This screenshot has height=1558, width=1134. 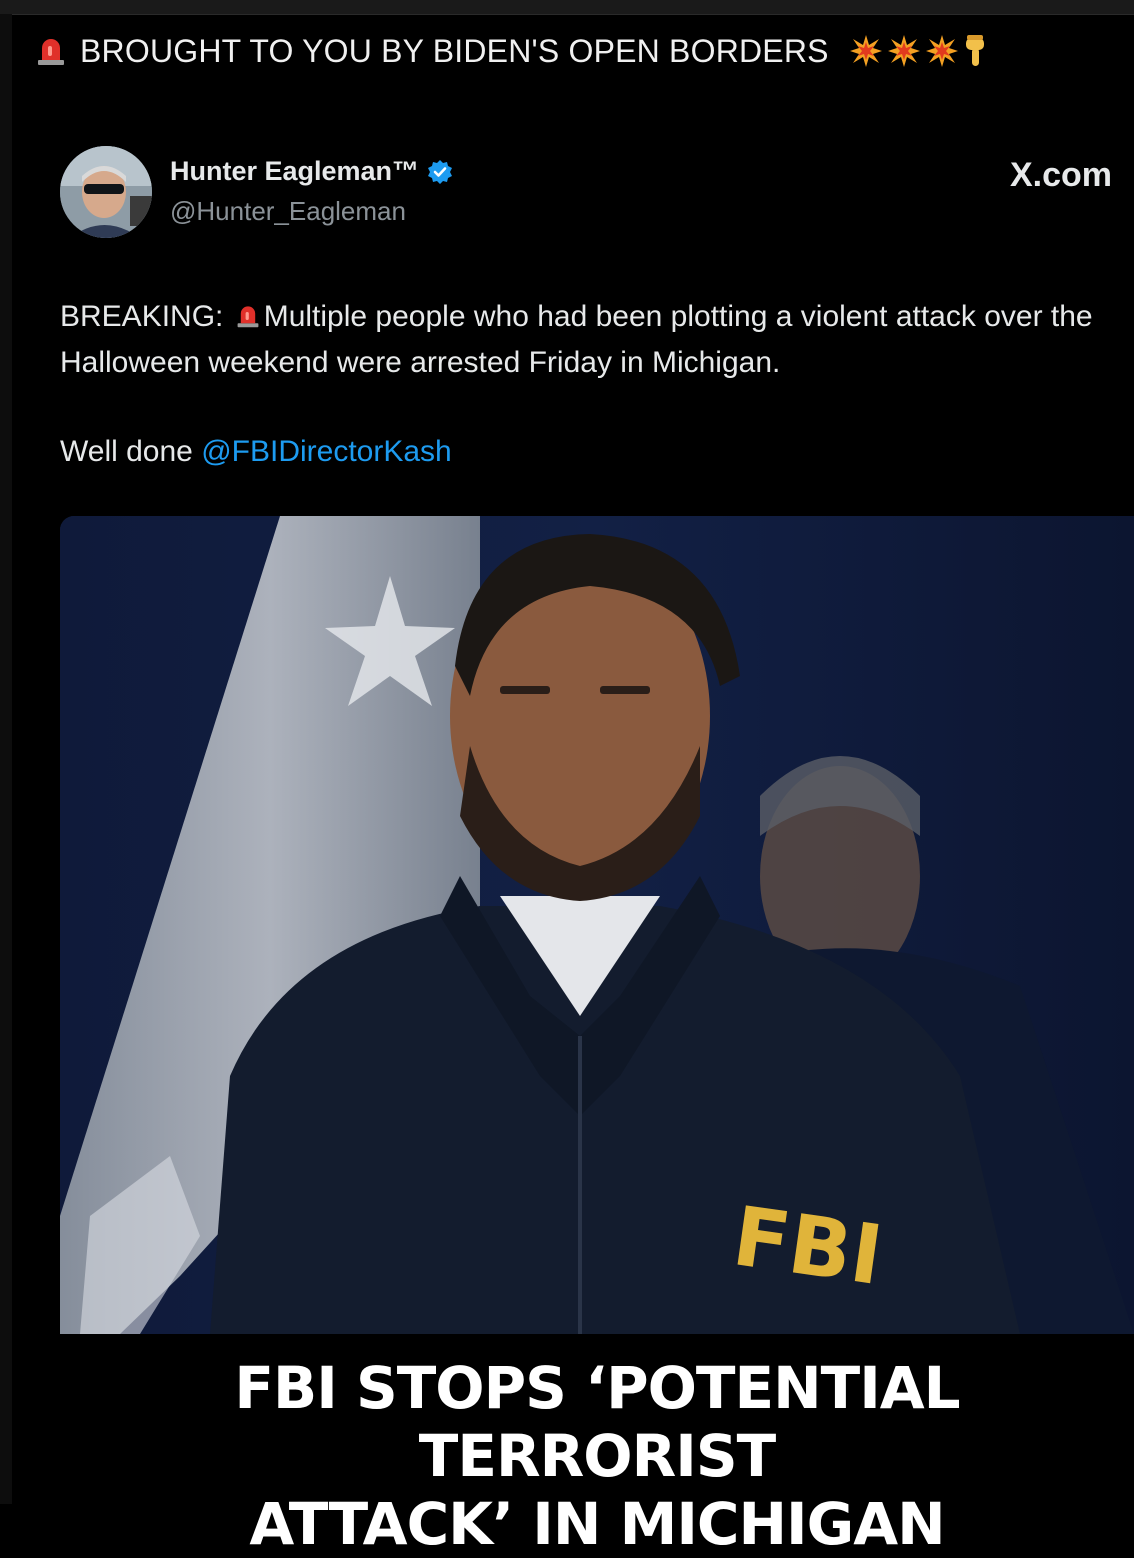 I want to click on author-name-row: Hunter Eagleman™, so click(x=311, y=171).